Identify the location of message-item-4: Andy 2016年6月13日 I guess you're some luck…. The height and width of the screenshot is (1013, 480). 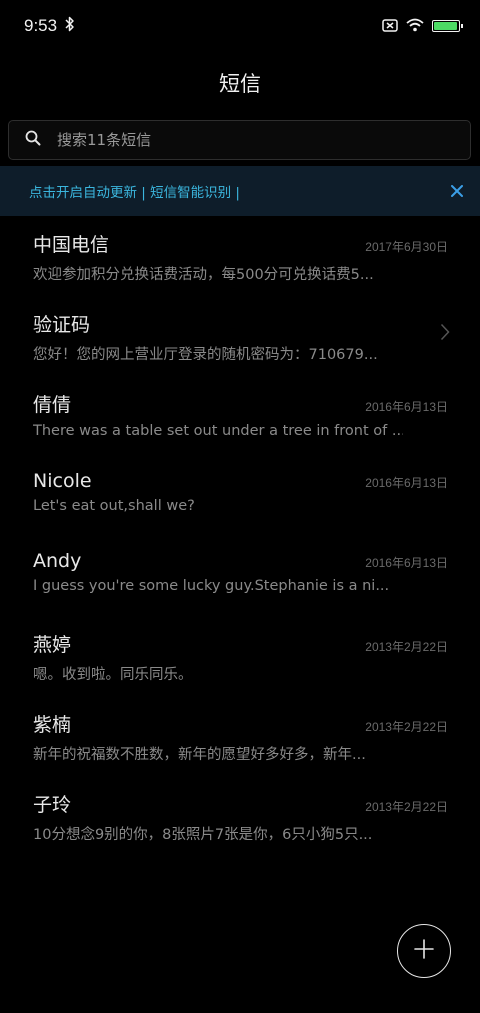
(240, 576).